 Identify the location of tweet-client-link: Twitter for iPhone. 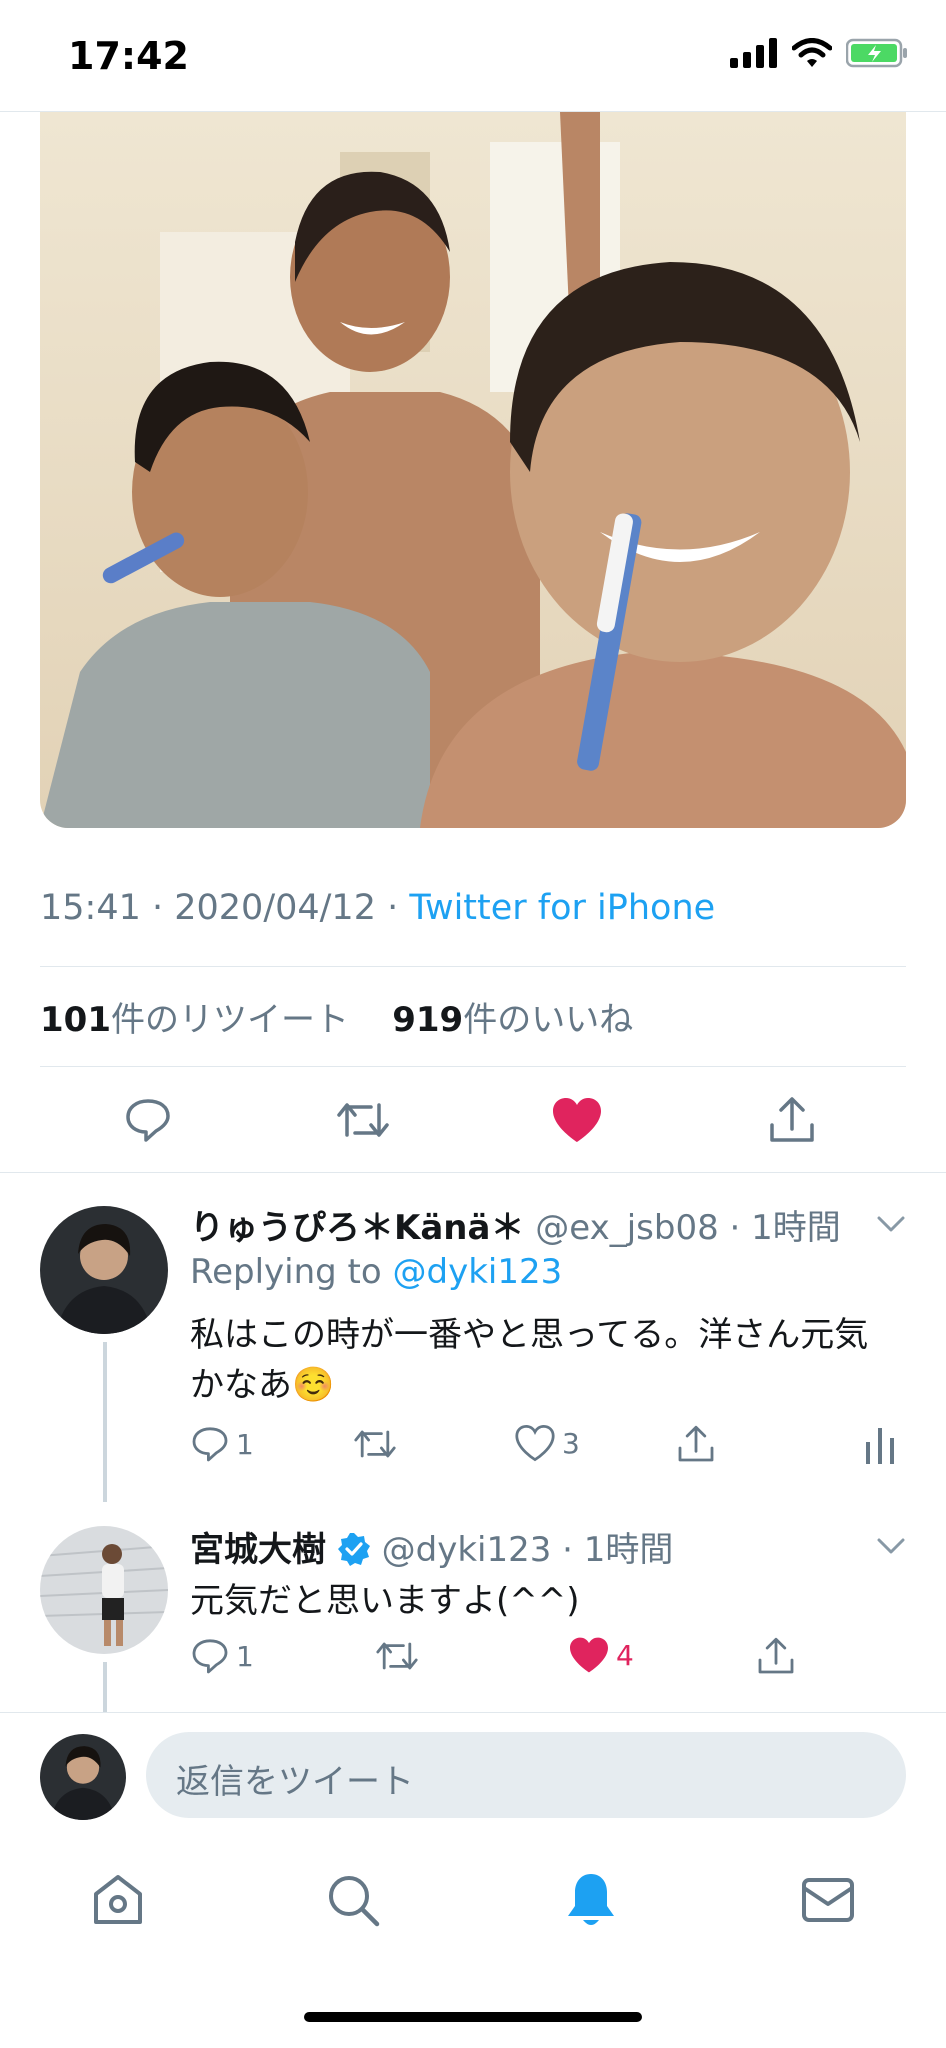
(562, 908).